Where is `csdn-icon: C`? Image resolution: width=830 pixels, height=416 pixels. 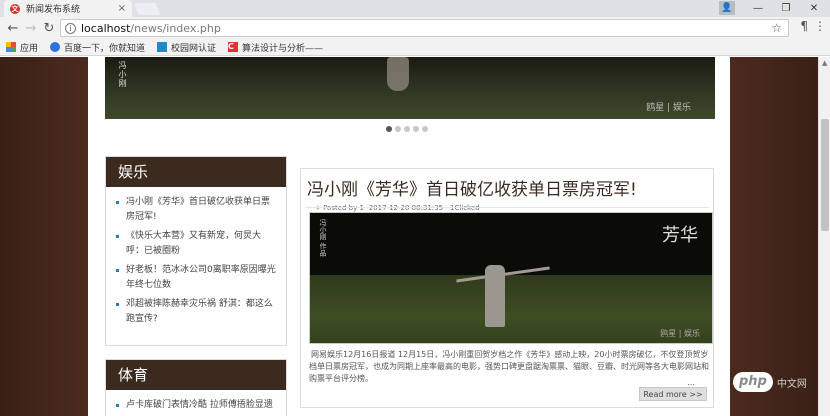 csdn-icon: C is located at coordinates (233, 47).